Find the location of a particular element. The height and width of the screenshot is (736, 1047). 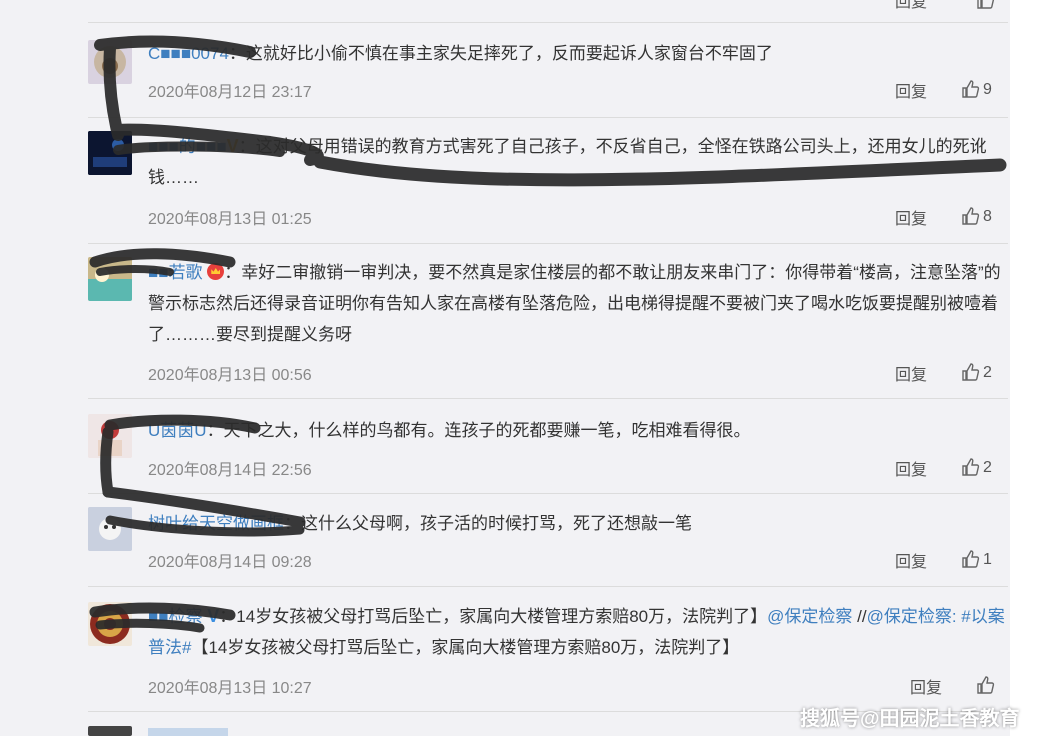

username-link: ■■■的■■■ is located at coordinates (187, 146).